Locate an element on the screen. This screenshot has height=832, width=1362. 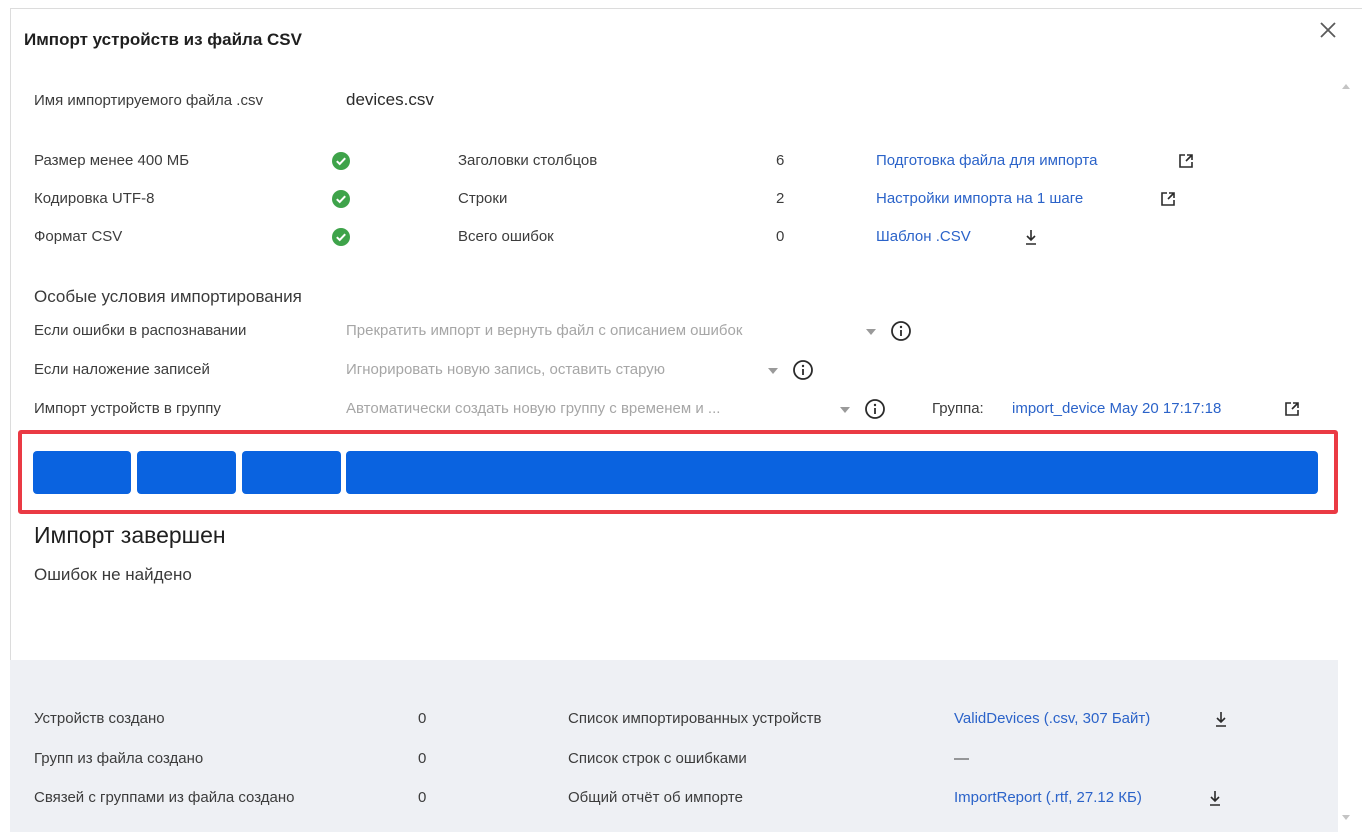
link-csv-template: Шаблон .CSV is located at coordinates (923, 236).